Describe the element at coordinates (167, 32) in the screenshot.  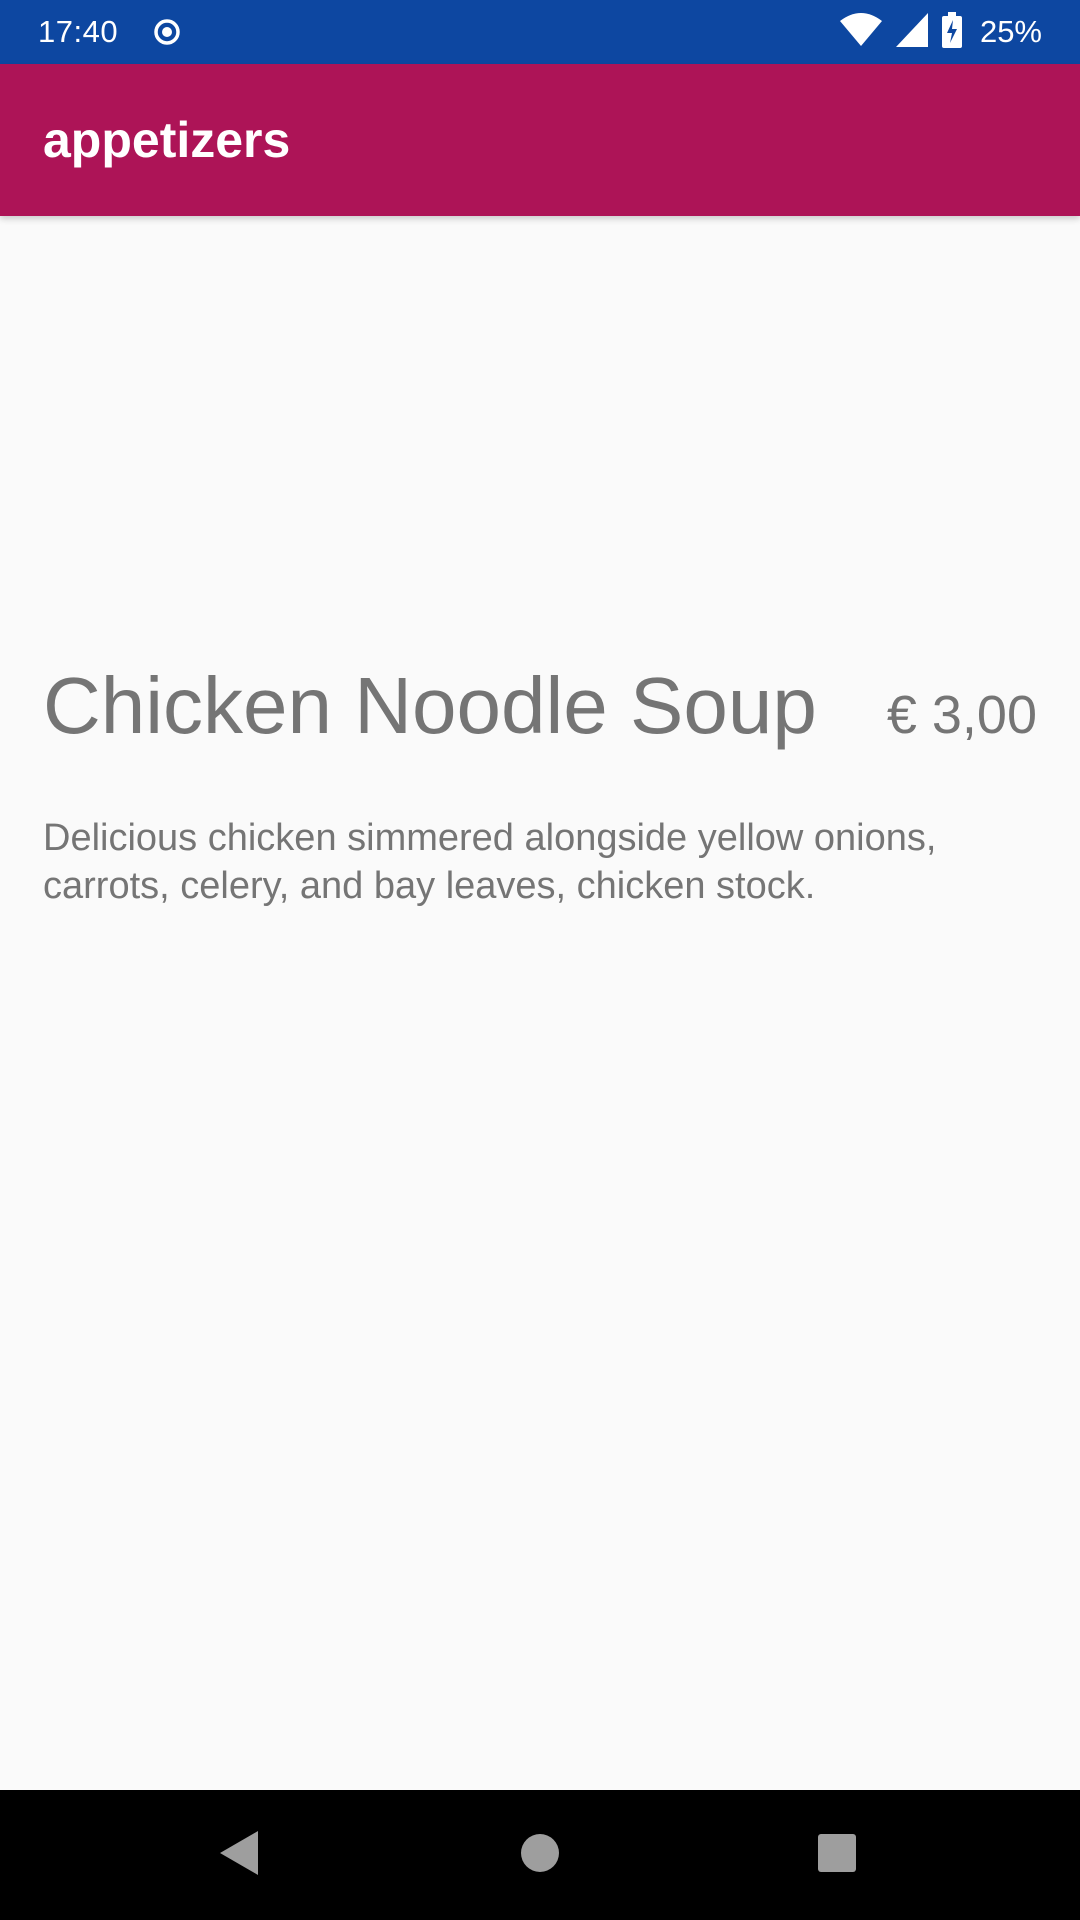
I see `record-icon` at that location.